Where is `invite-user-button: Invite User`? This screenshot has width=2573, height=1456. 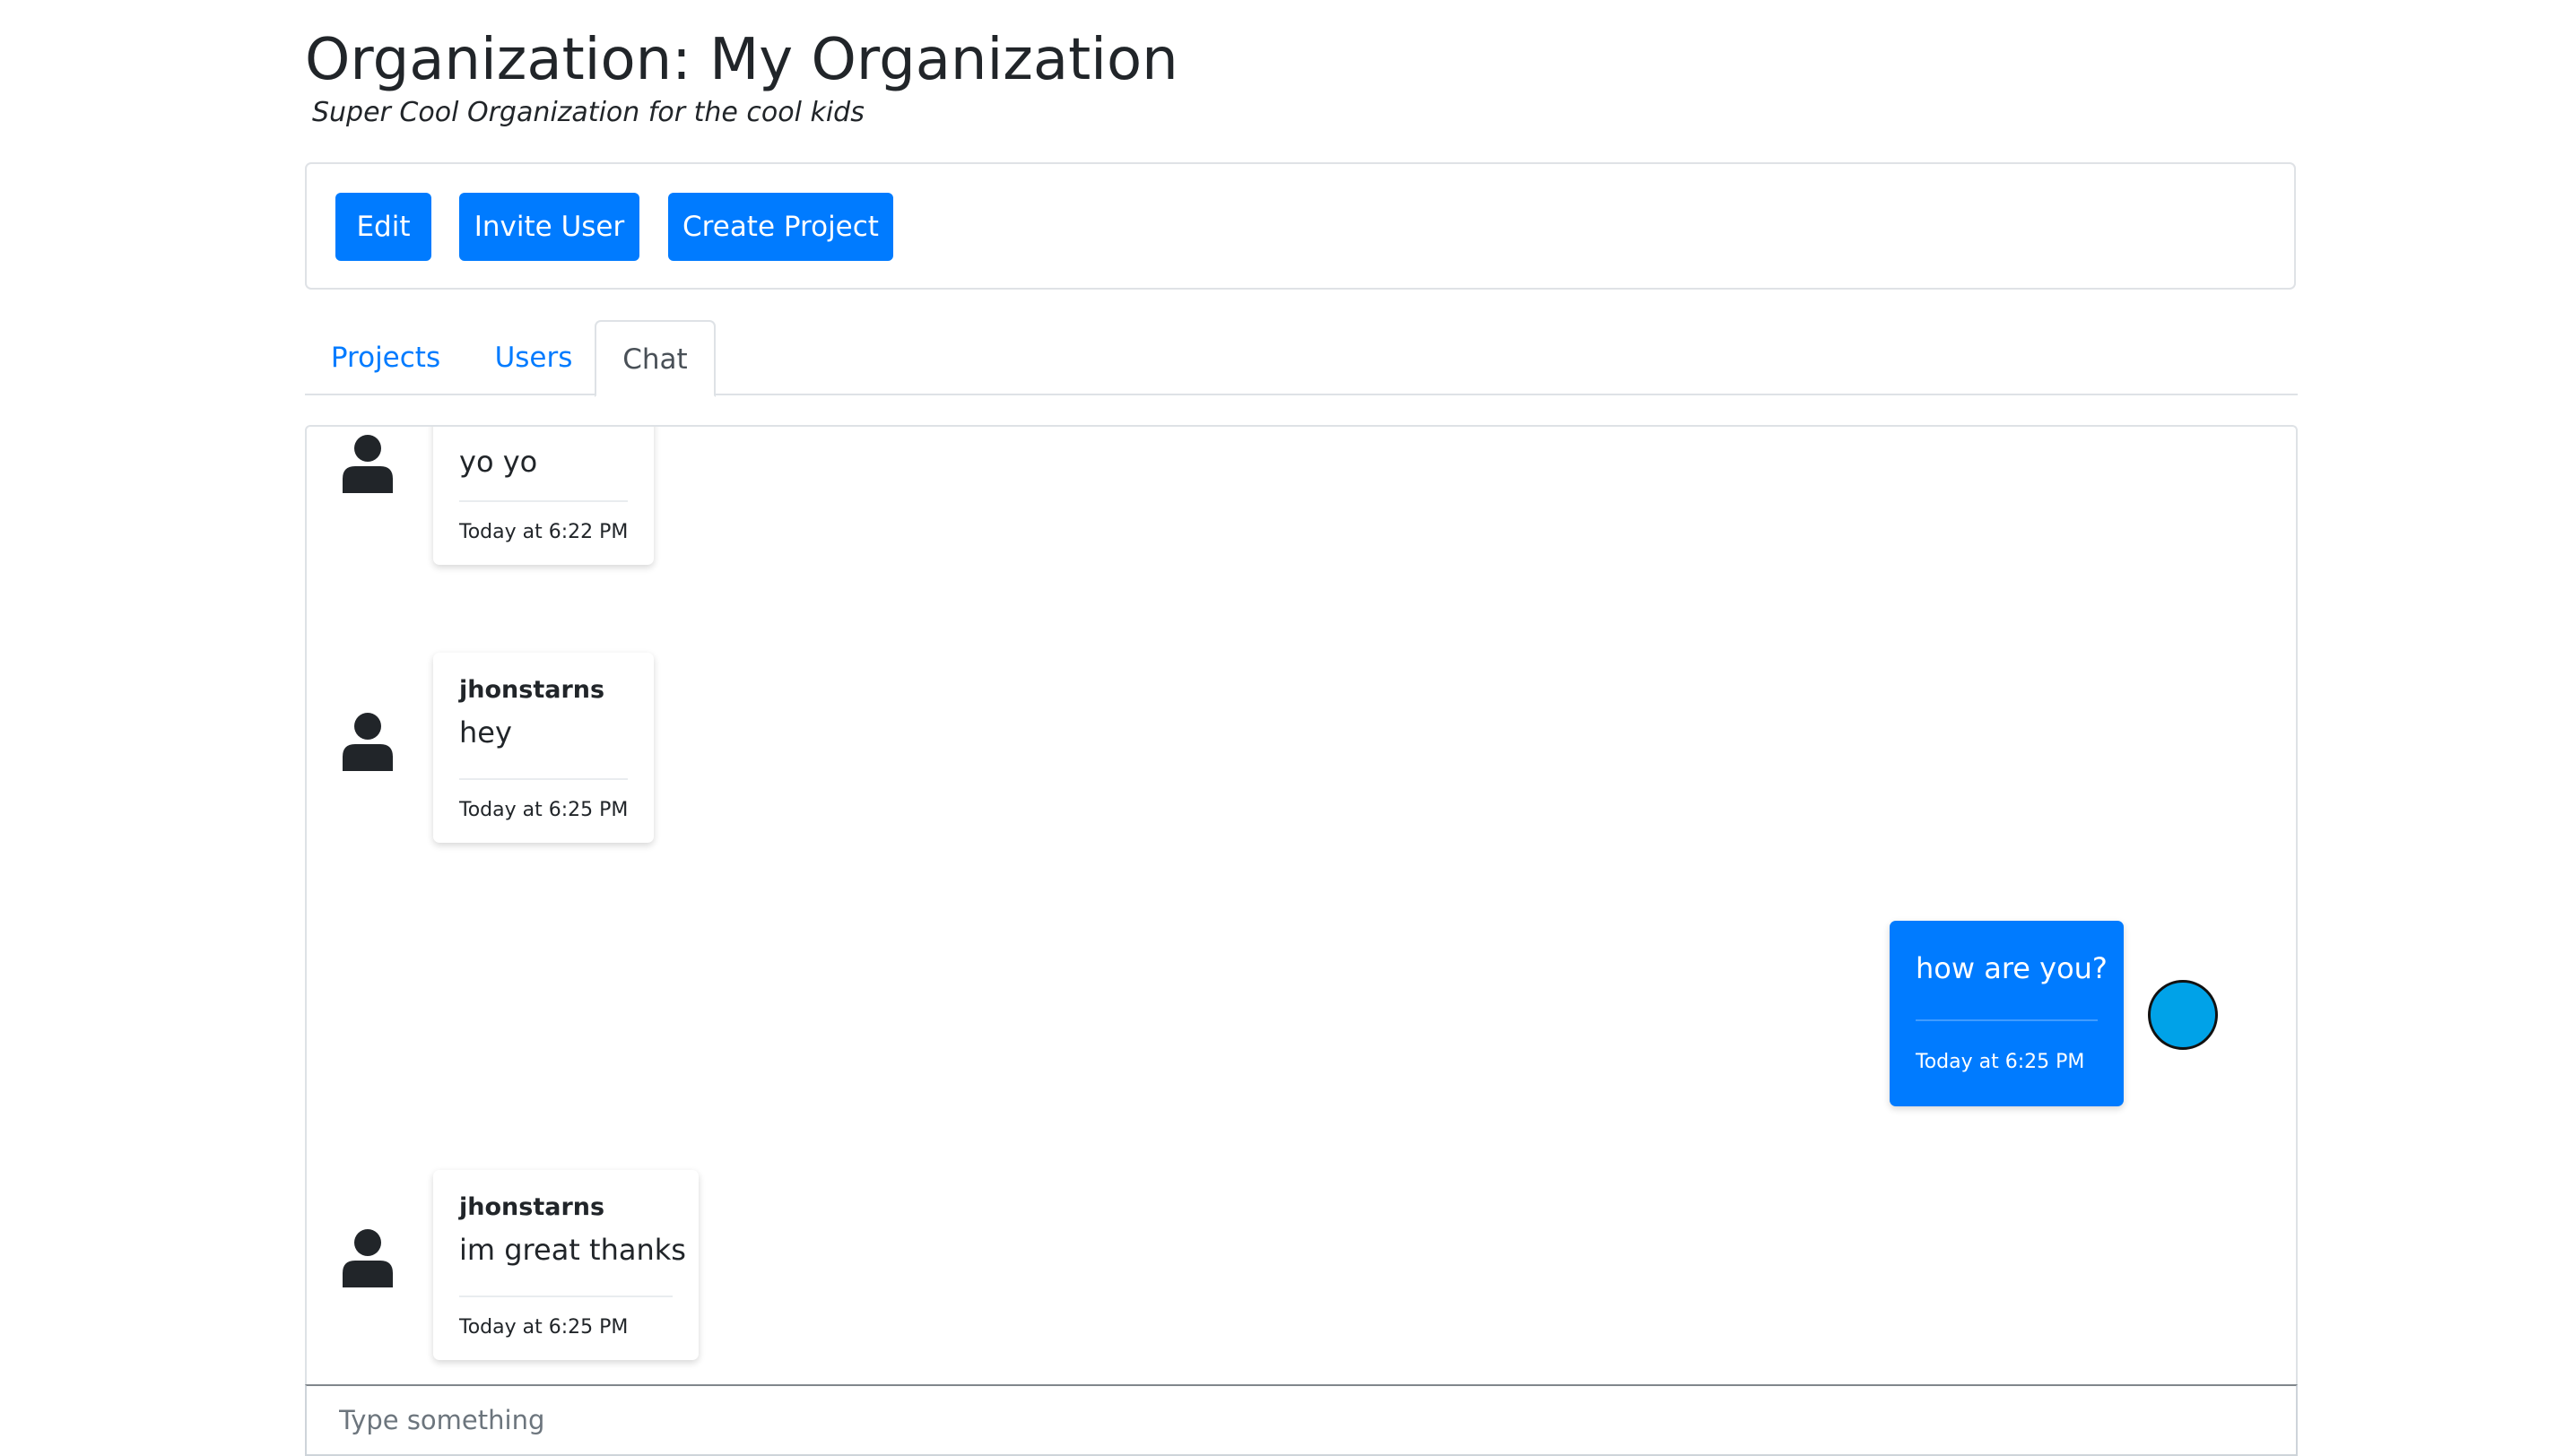 invite-user-button: Invite User is located at coordinates (549, 227).